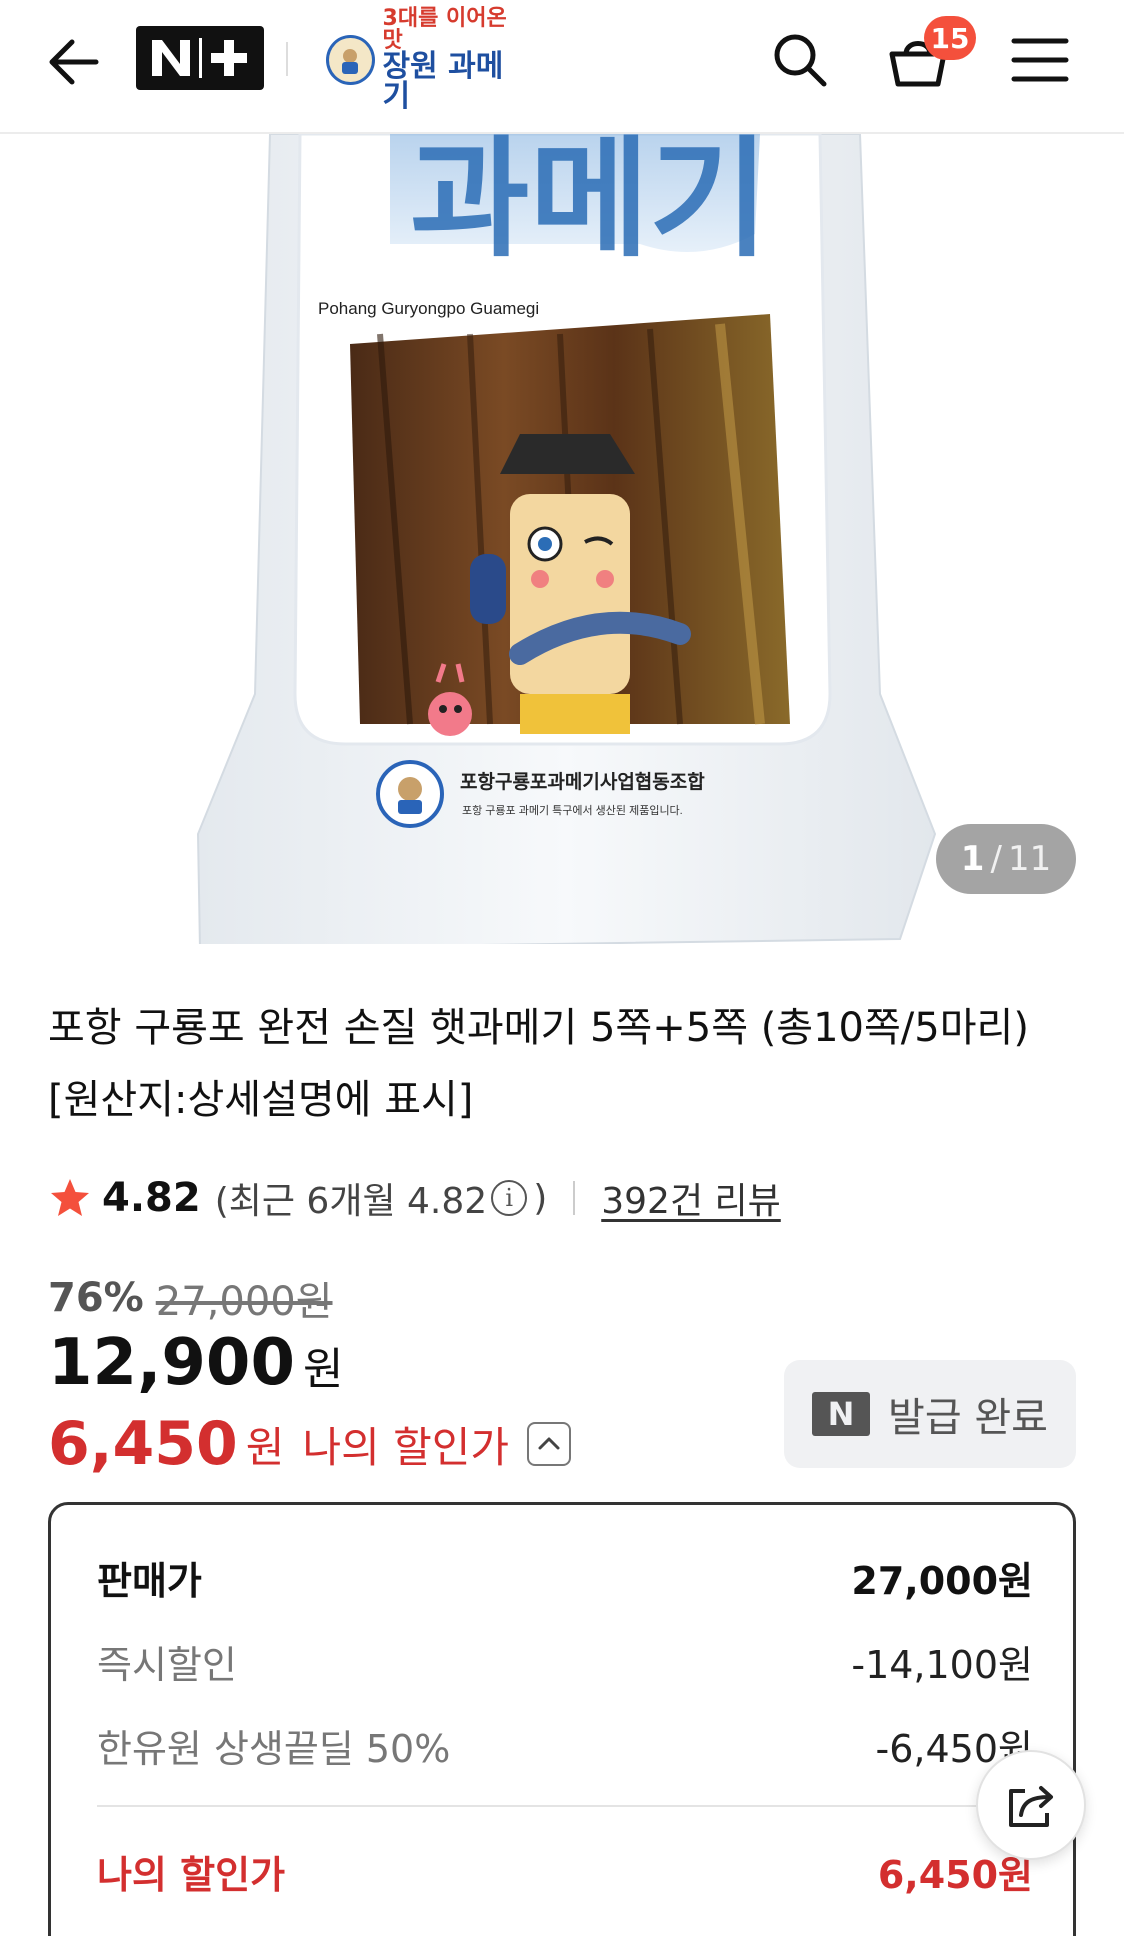 This screenshot has width=1124, height=1936. Describe the element at coordinates (274, 1748) in the screenshot. I see `breakdown-label: 한유원 상생끝딜 50%` at that location.